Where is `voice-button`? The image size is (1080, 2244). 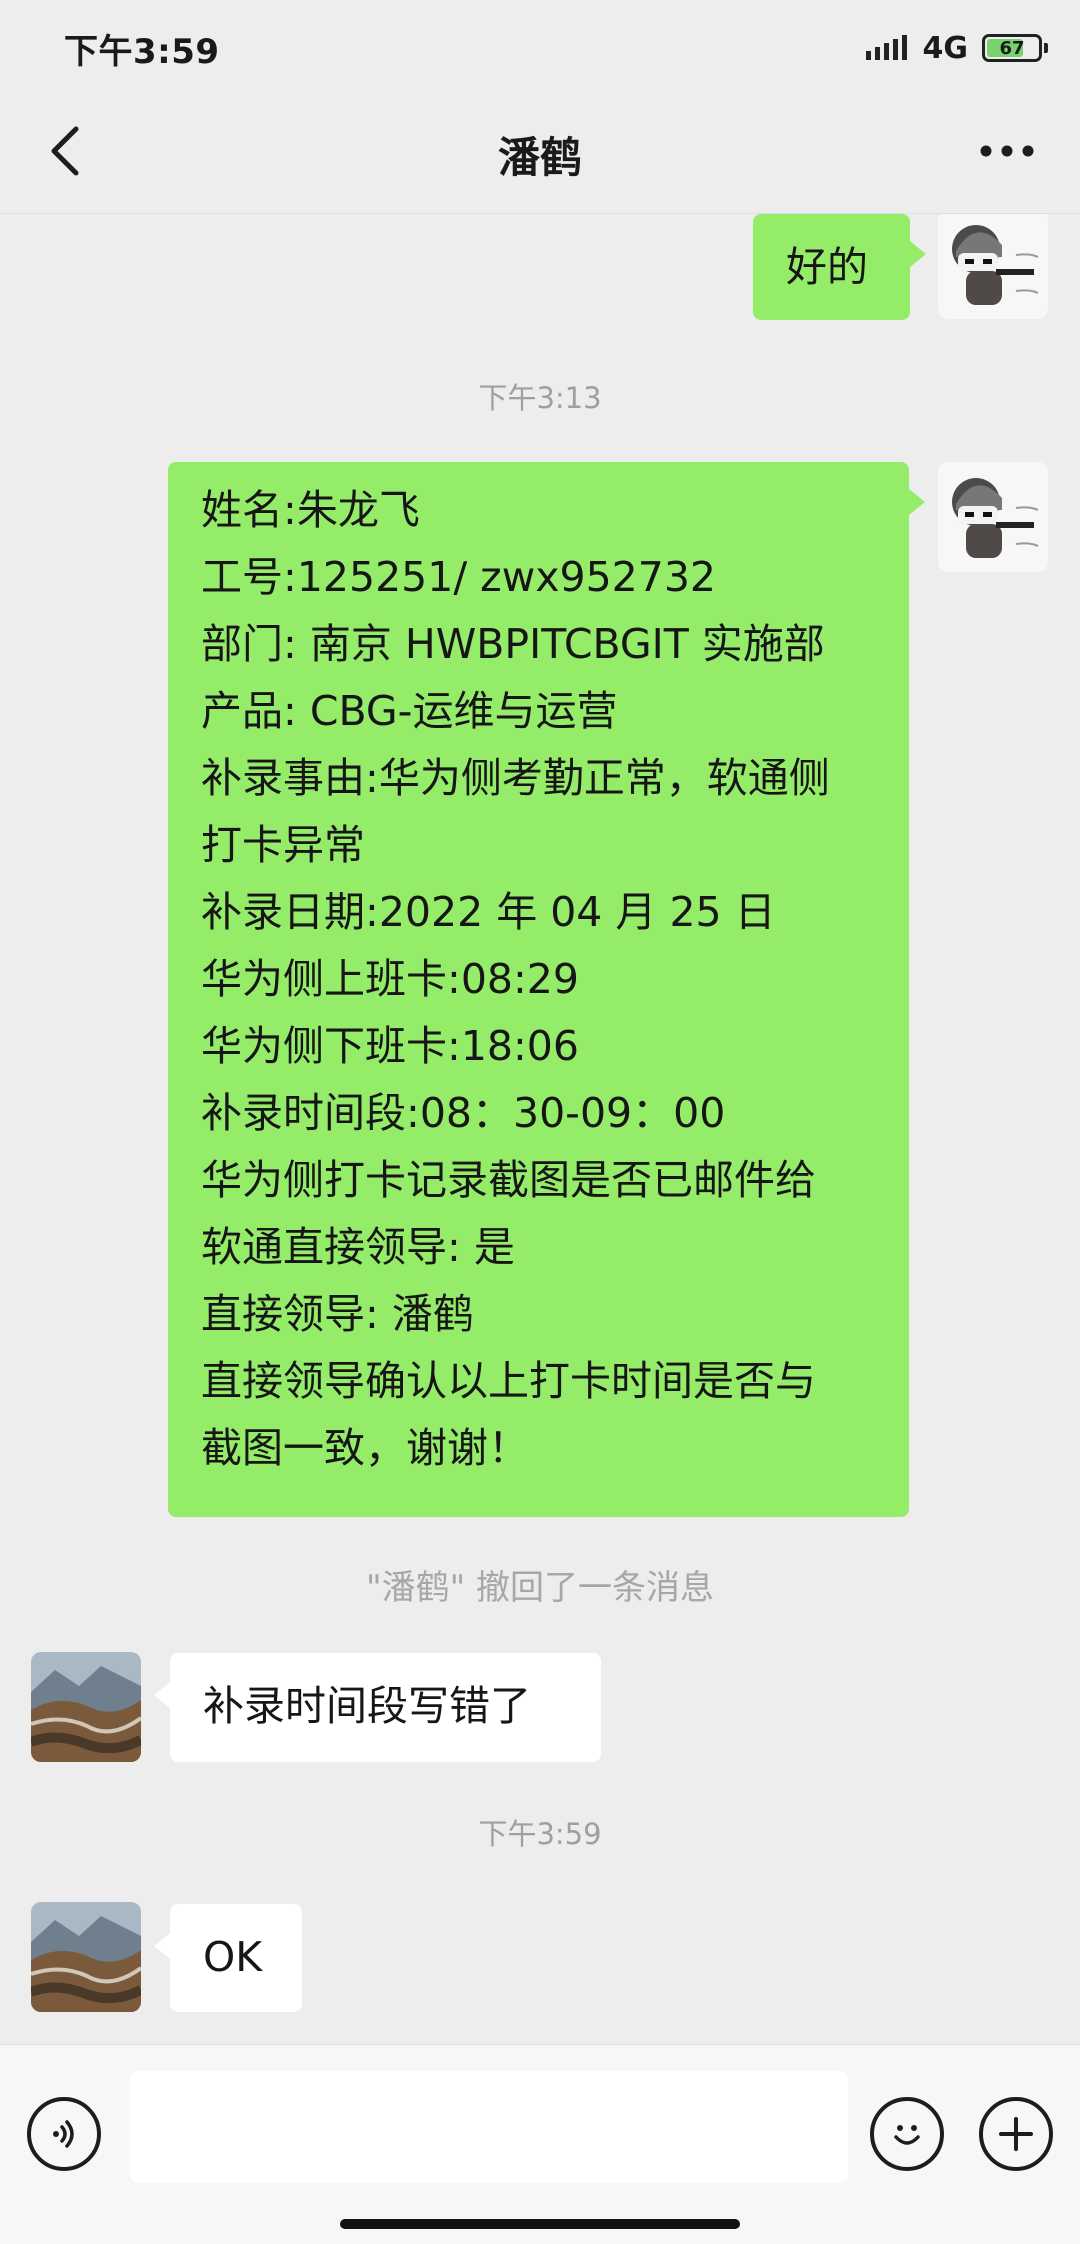
voice-button is located at coordinates (64, 2134).